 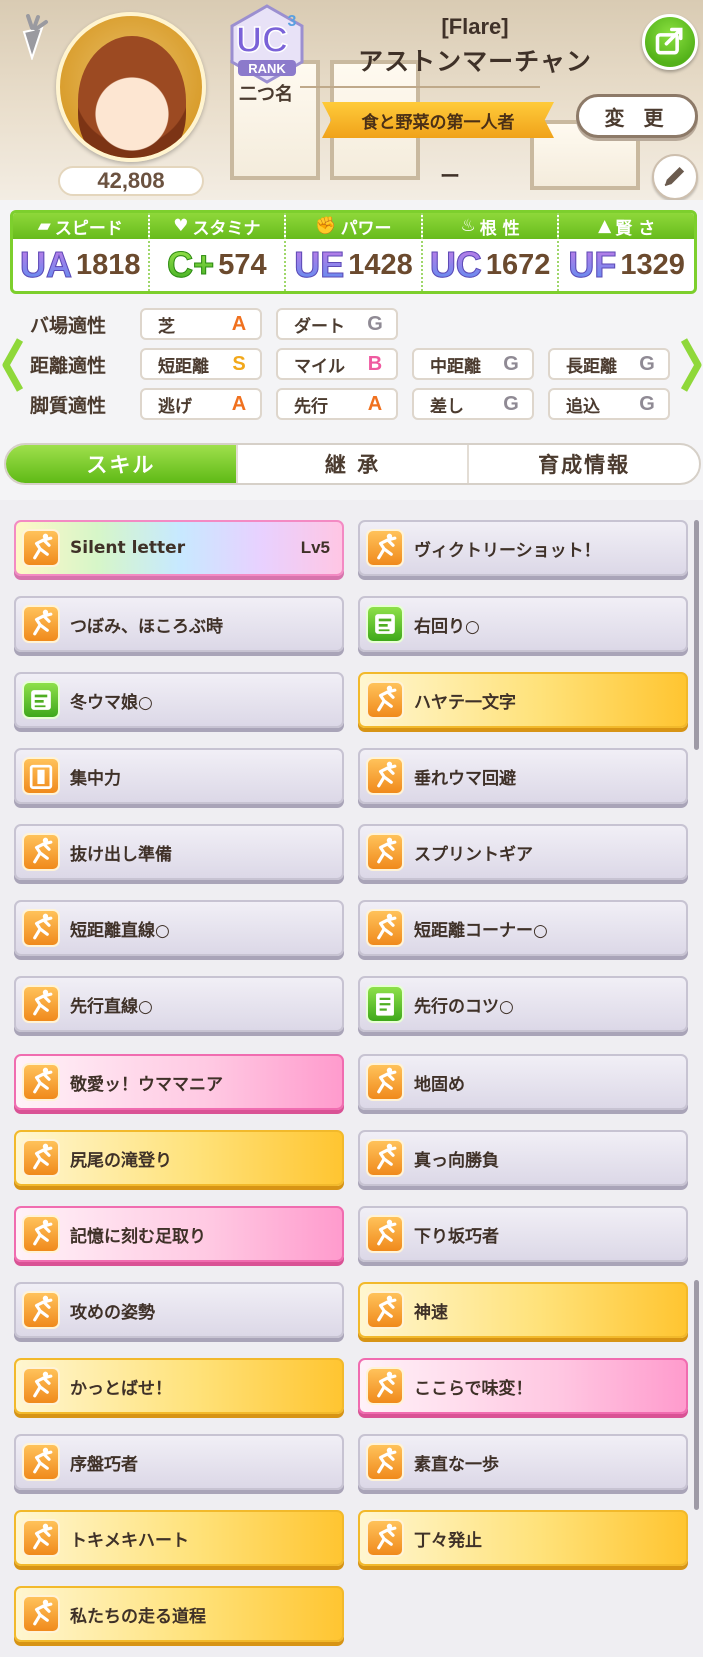 What do you see at coordinates (465, 702) in the screenshot?
I see `skill-name: ハヤテ一文字` at bounding box center [465, 702].